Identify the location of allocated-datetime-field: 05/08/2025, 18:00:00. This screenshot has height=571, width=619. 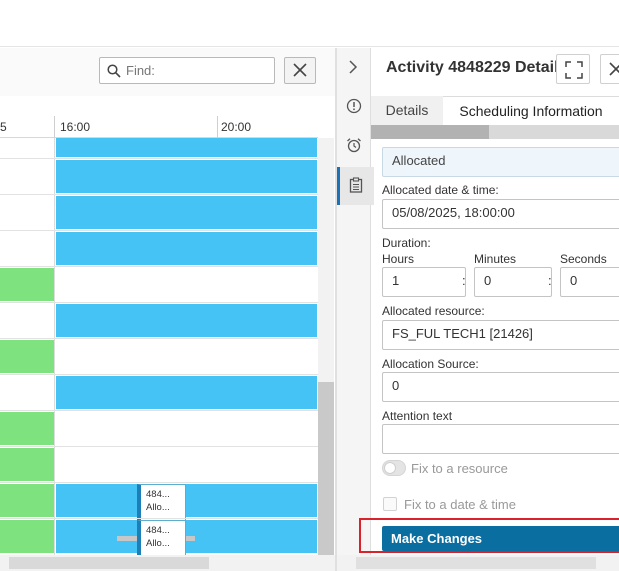
(500, 214).